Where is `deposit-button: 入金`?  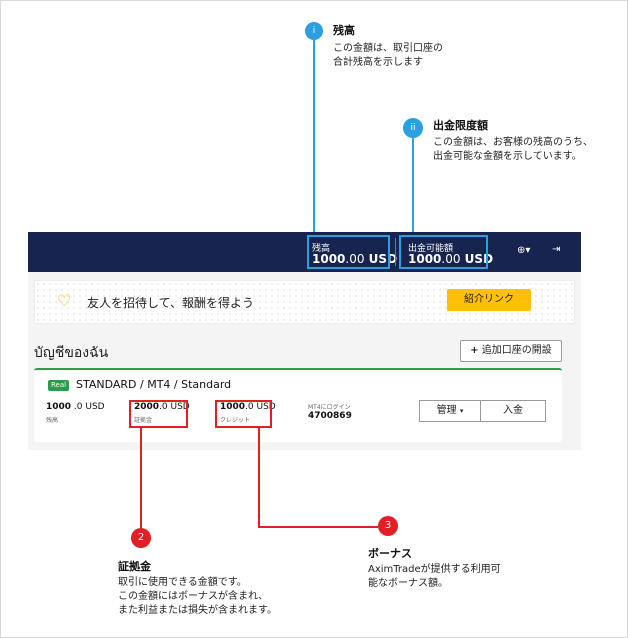 deposit-button: 入金 is located at coordinates (513, 411).